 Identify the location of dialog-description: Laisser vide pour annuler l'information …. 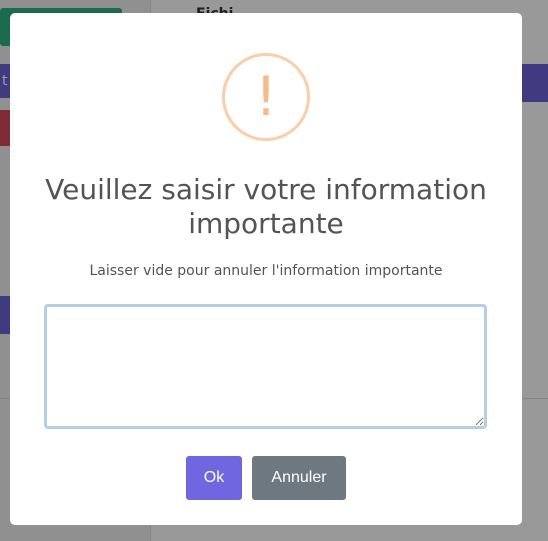
(266, 271).